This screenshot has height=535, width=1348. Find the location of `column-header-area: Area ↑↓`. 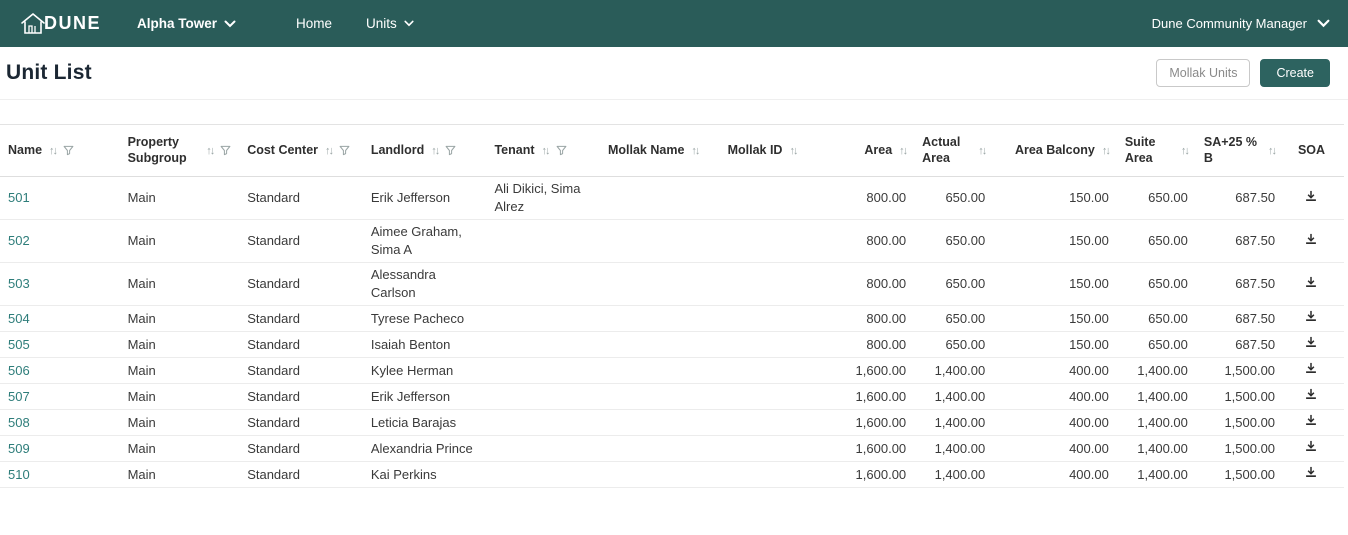

column-header-area: Area ↑↓ is located at coordinates (863, 151).